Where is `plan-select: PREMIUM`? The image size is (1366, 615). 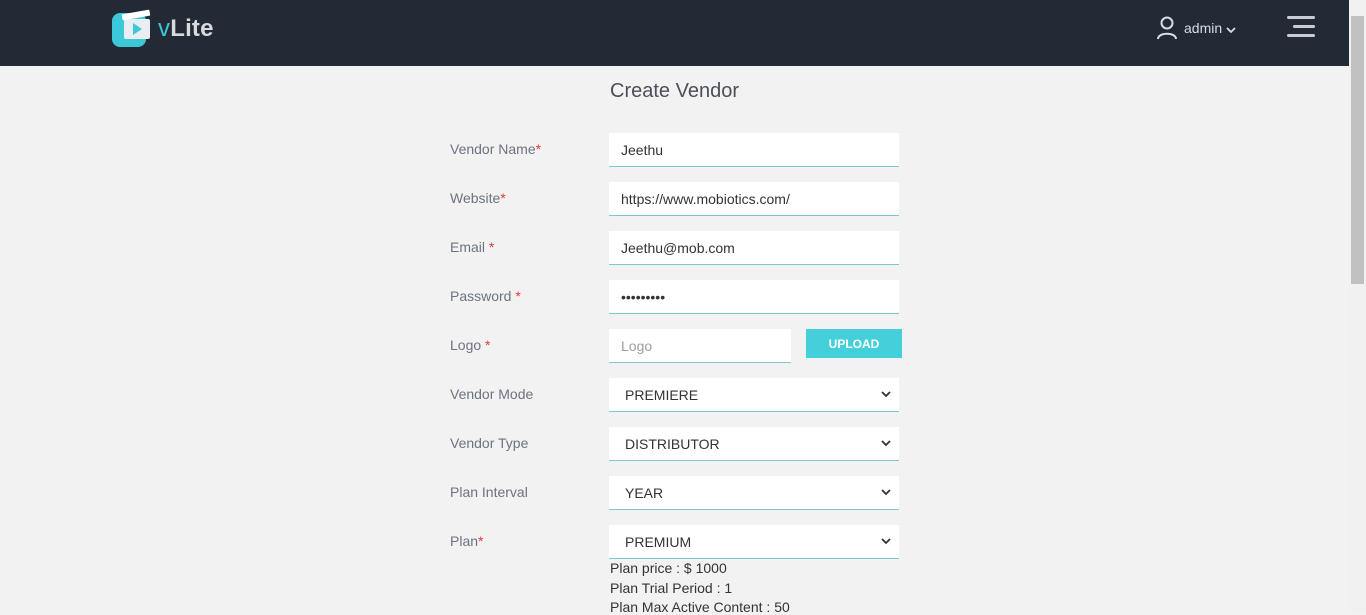 plan-select: PREMIUM is located at coordinates (754, 542).